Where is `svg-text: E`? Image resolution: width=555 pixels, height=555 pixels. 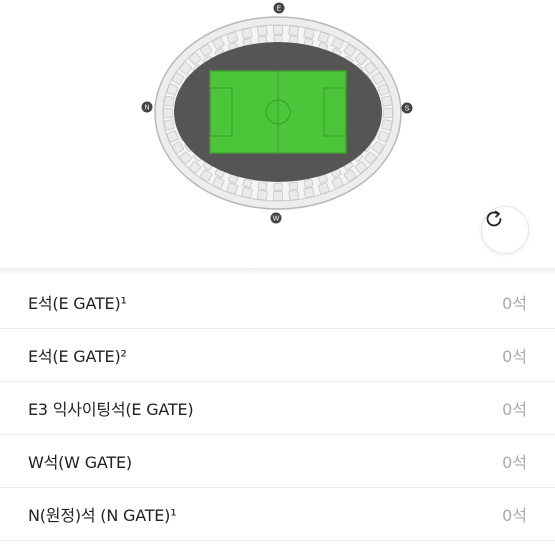
svg-text: E is located at coordinates (279, 9).